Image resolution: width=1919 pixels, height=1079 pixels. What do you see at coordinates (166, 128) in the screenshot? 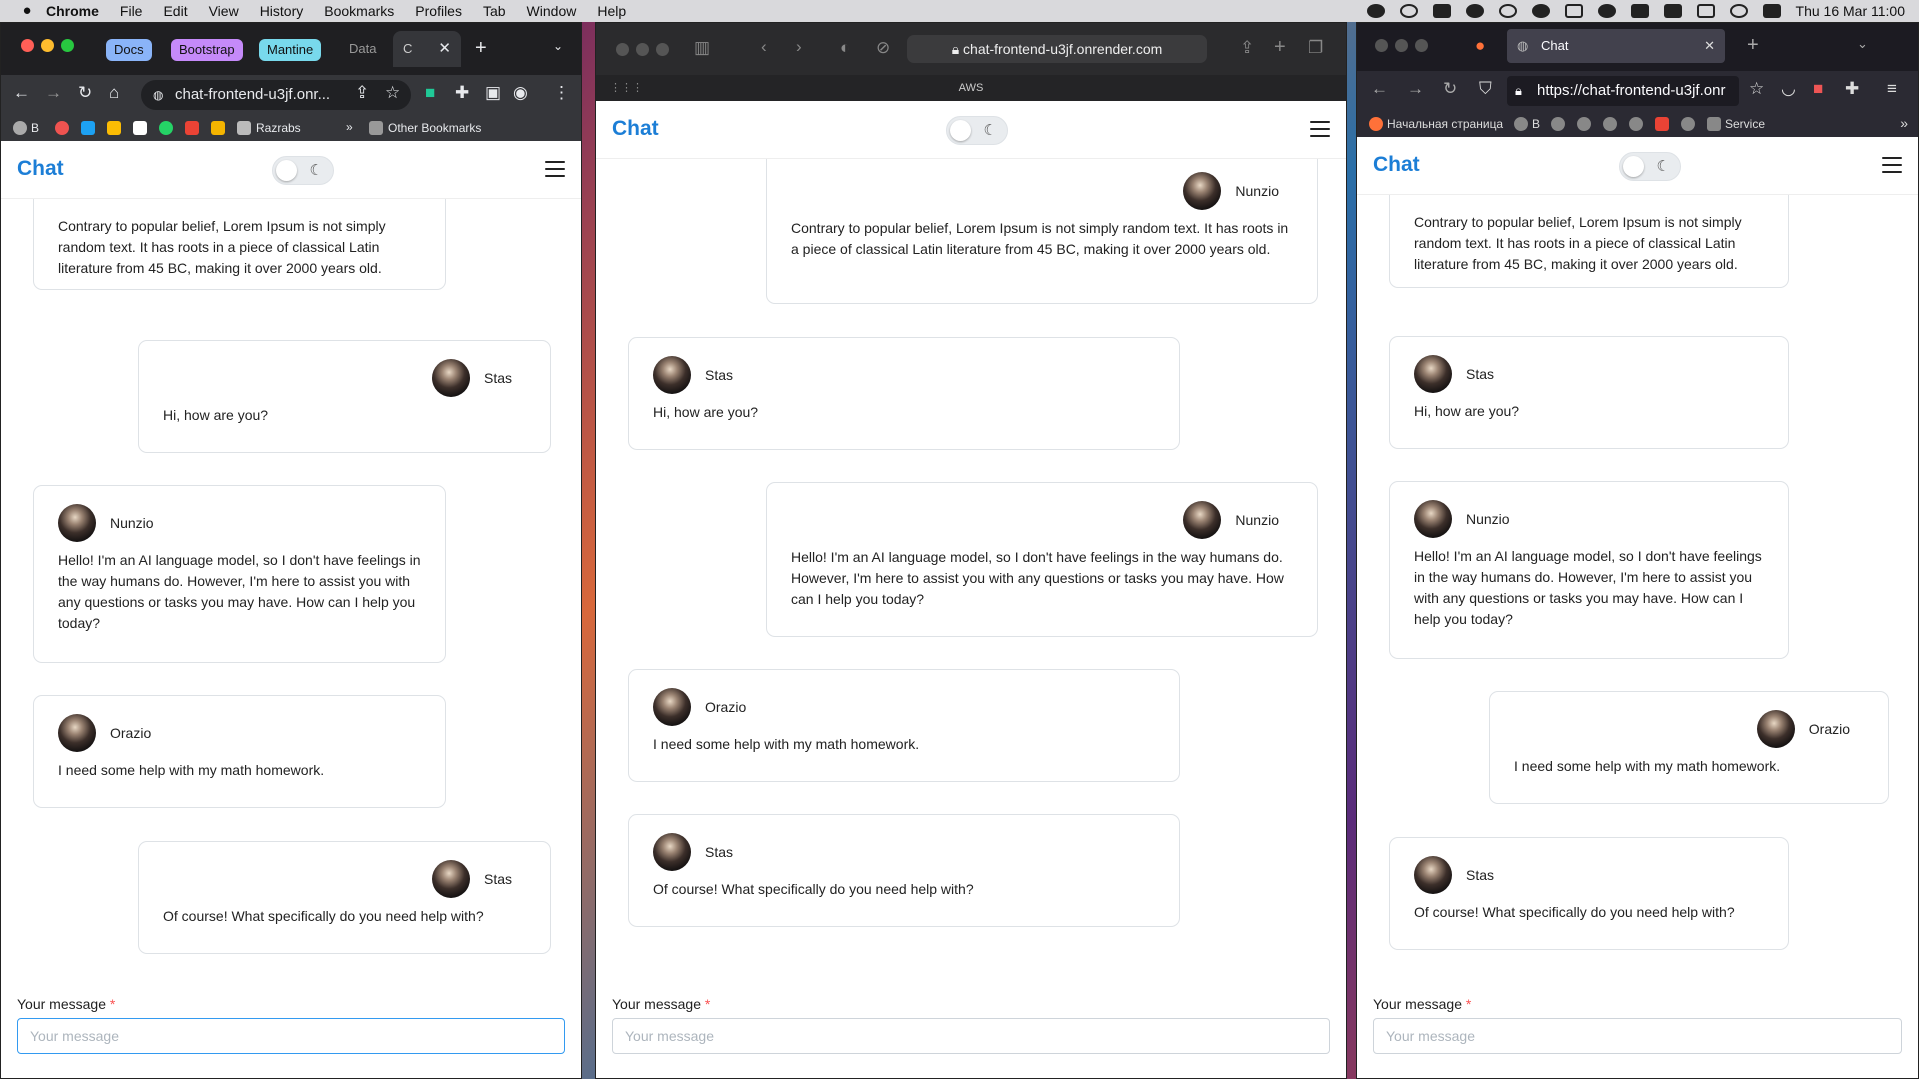
I see `bookmark-whatsapp-icon` at bounding box center [166, 128].